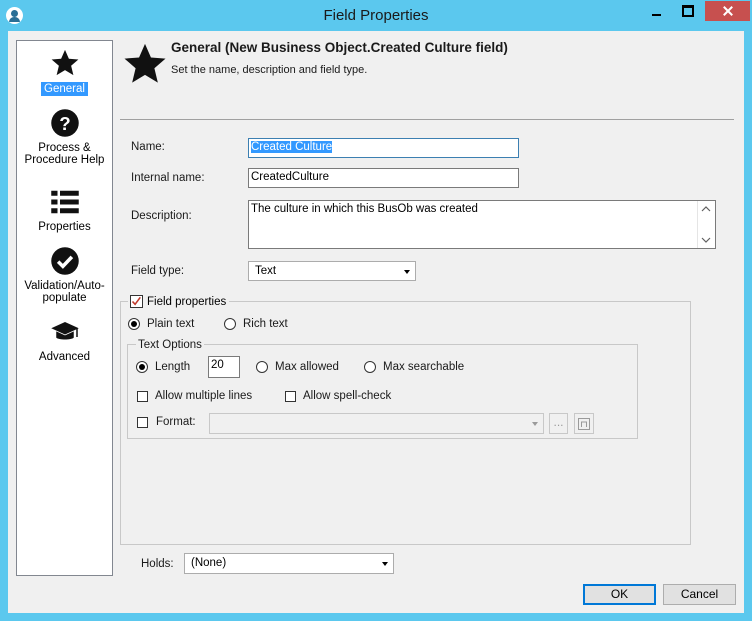 Image resolution: width=752 pixels, height=621 pixels. What do you see at coordinates (64, 286) in the screenshot?
I see `sidebar-item-label: Validation/Auto-` at bounding box center [64, 286].